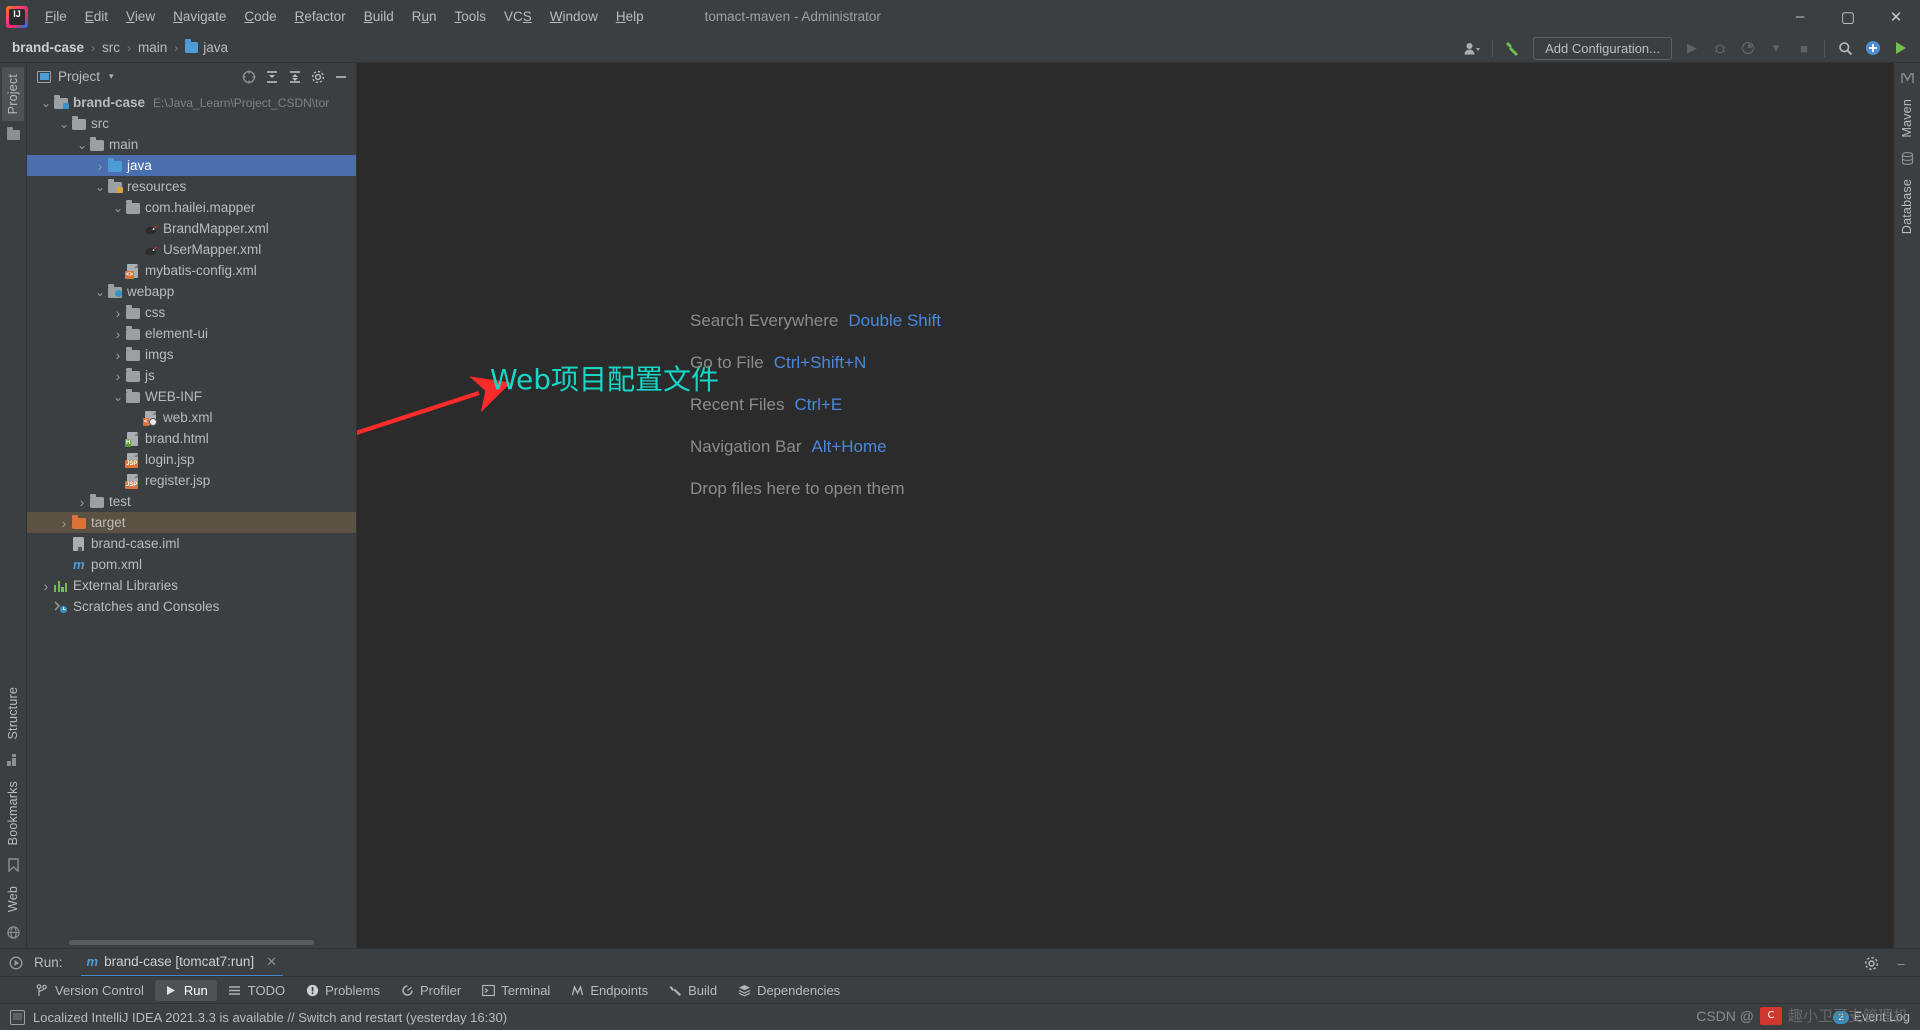 This screenshot has height=1030, width=1920. What do you see at coordinates (342, 990) in the screenshot?
I see `bottom-tab-problems: Problems` at bounding box center [342, 990].